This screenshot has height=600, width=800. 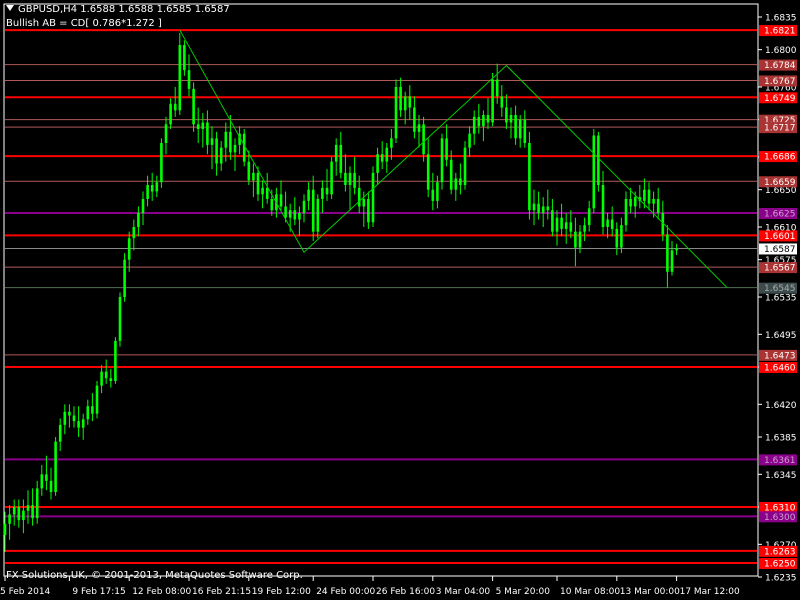 What do you see at coordinates (463, 592) in the screenshot?
I see `time-tick-label: 3 Mar 04:00` at bounding box center [463, 592].